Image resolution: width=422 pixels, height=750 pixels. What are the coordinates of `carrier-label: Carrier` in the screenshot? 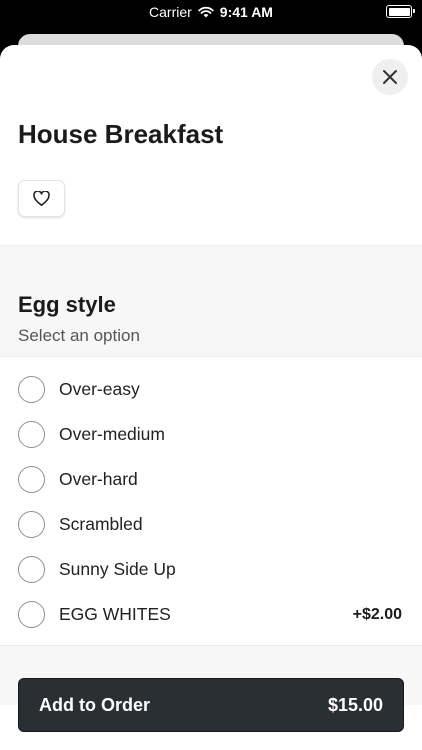 It's located at (170, 12).